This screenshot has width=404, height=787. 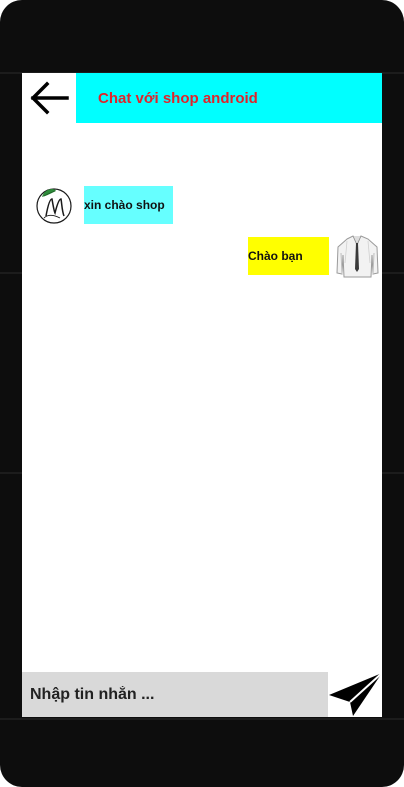 I want to click on message-bubble-received: xin chào shop, so click(x=128, y=205).